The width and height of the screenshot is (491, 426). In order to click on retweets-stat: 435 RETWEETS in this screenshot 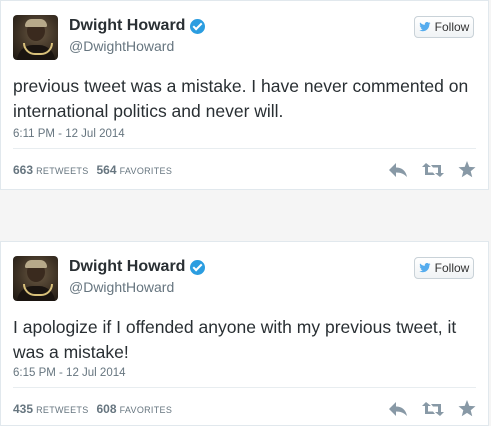, I will do `click(51, 409)`.